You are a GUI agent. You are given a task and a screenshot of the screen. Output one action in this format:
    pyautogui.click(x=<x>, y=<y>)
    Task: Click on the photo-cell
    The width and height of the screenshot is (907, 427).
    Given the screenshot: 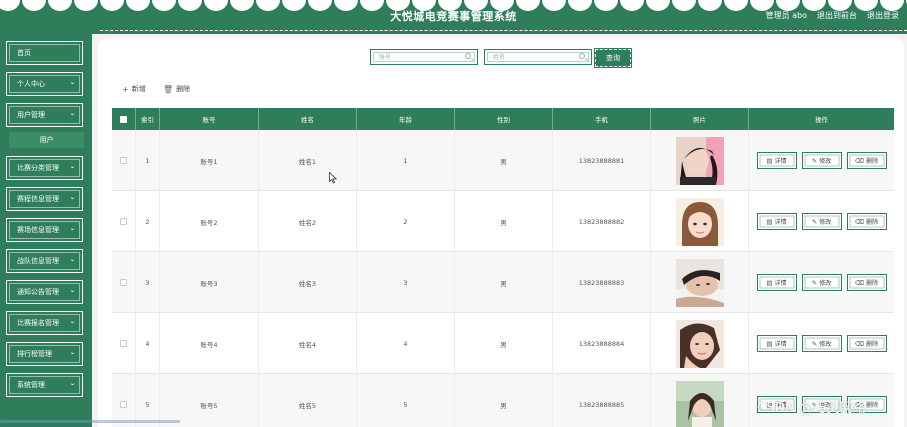 What is the action you would take?
    pyautogui.click(x=700, y=343)
    